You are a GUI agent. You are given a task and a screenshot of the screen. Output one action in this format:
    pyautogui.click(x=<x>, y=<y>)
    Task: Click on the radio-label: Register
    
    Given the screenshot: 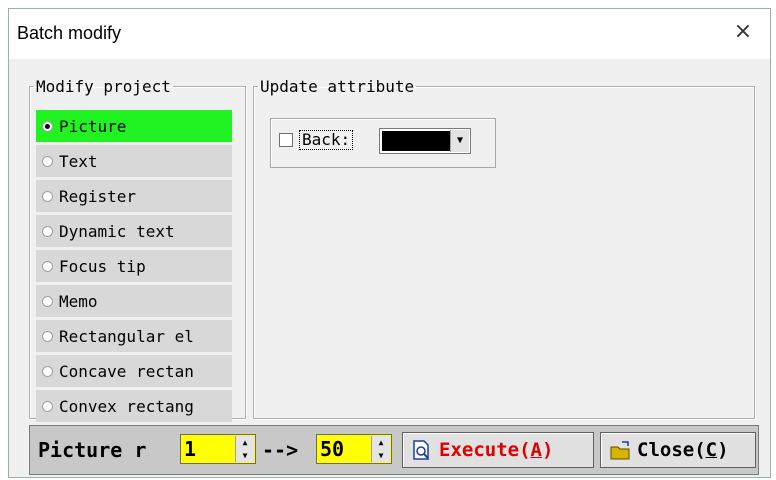 What is the action you would take?
    pyautogui.click(x=98, y=196)
    